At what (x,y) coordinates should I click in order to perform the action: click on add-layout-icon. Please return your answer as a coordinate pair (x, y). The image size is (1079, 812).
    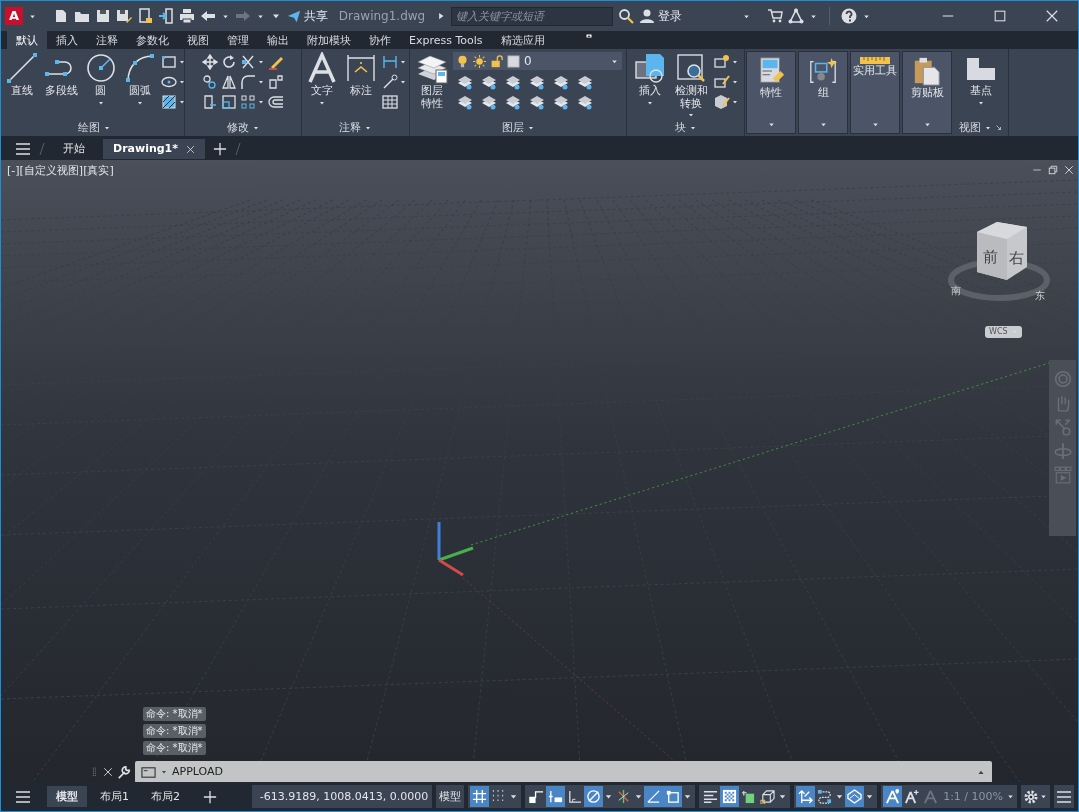
    Looking at the image, I should click on (210, 796).